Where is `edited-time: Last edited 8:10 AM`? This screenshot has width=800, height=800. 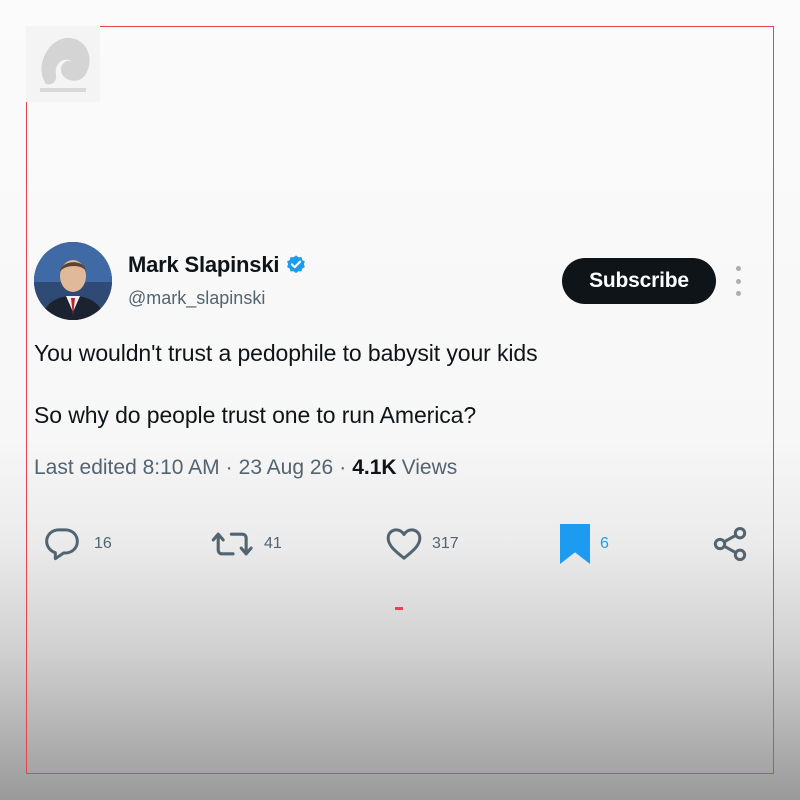 edited-time: Last edited 8:10 AM is located at coordinates (127, 468).